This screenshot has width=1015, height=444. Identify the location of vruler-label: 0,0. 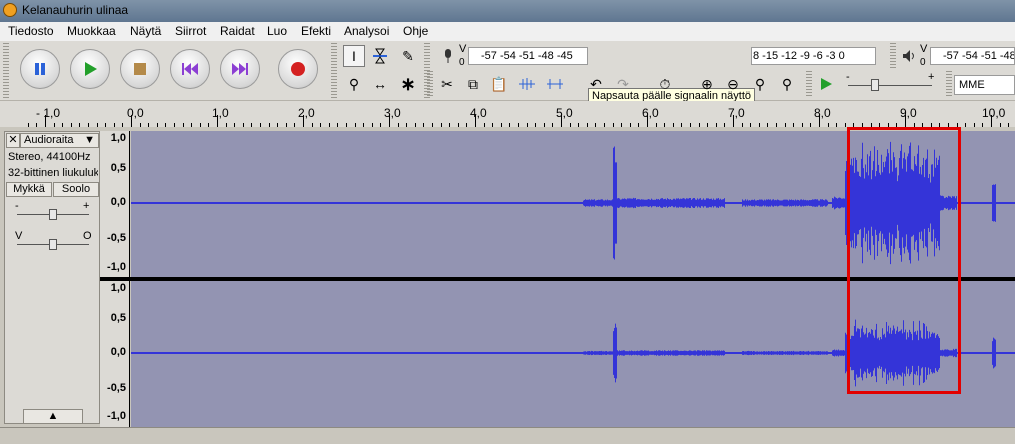
(118, 352).